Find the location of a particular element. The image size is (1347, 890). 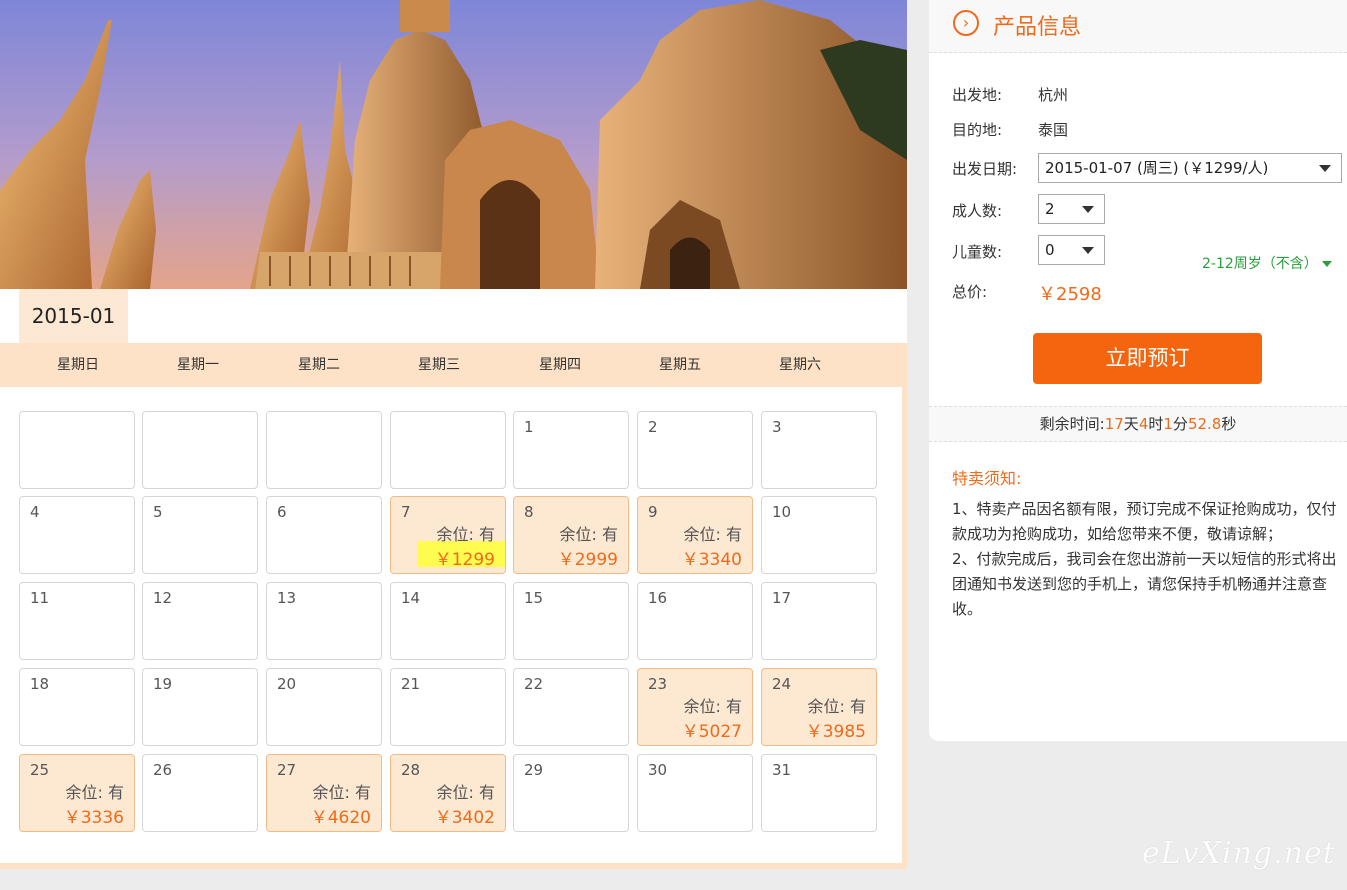

calendar-day-cell: 25 余位: 有 ￥3336 is located at coordinates (77, 793).